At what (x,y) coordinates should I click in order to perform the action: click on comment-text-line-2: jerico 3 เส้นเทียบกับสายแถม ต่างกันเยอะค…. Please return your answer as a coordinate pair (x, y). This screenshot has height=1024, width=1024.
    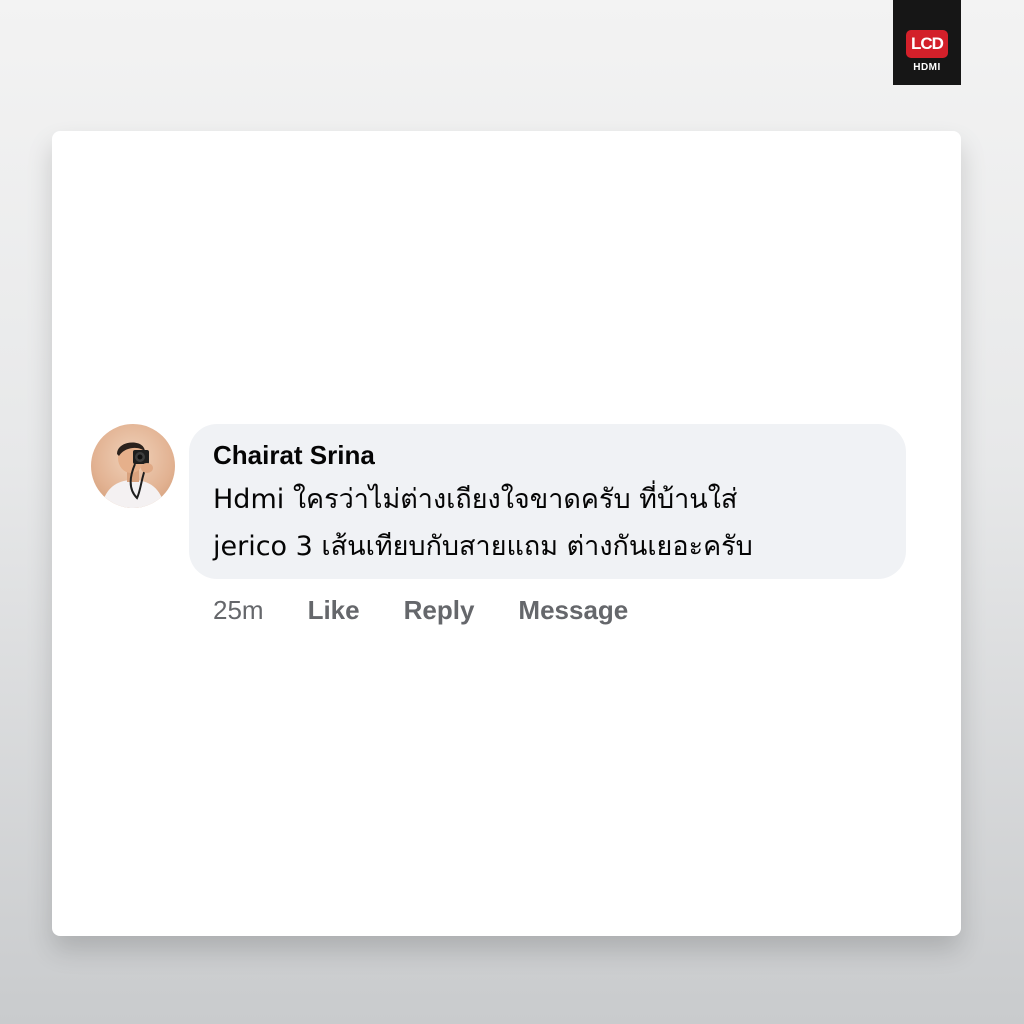
    Looking at the image, I should click on (483, 546).